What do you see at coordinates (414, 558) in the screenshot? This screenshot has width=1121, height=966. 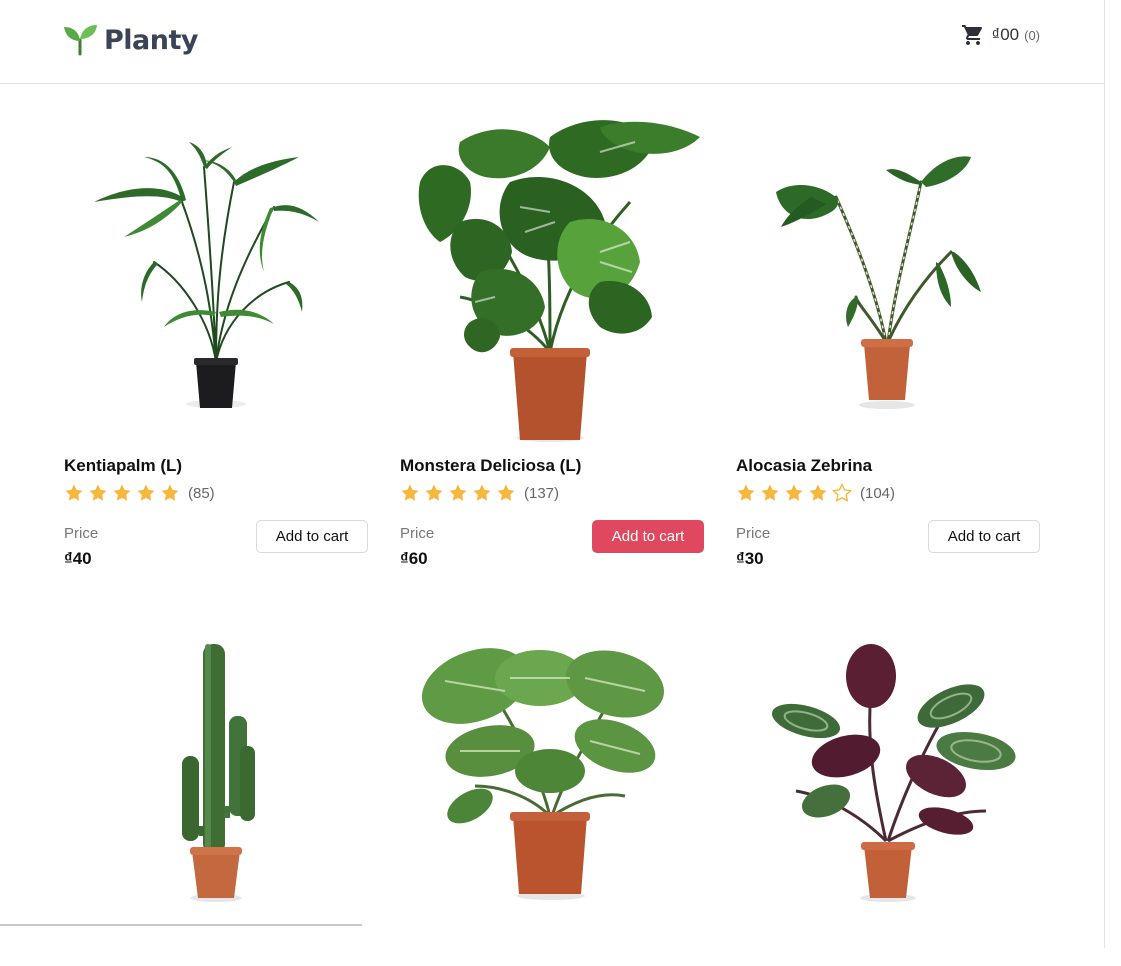 I see `price-value: ₫60` at bounding box center [414, 558].